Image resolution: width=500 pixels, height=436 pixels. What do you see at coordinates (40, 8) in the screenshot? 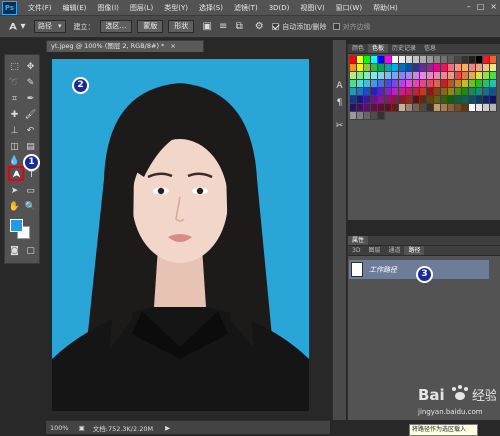
I see `menu-file: 文件(F)` at bounding box center [40, 8].